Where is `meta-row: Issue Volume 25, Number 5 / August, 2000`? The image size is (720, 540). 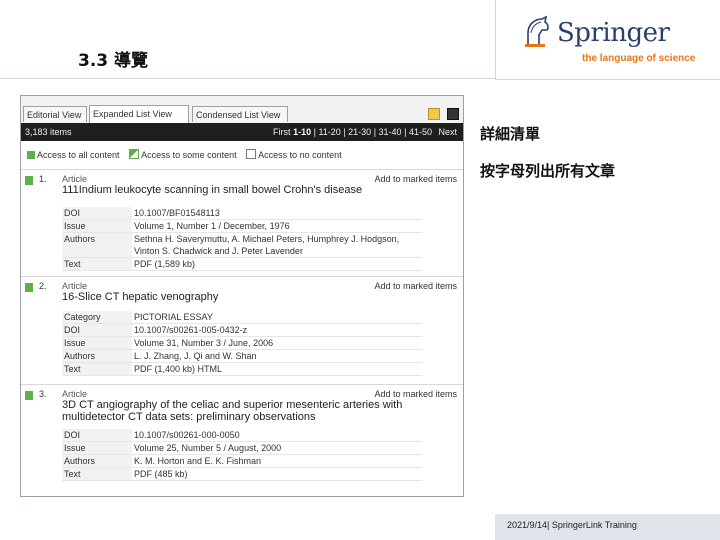 meta-row: Issue Volume 25, Number 5 / August, 2000 is located at coordinates (242, 448).